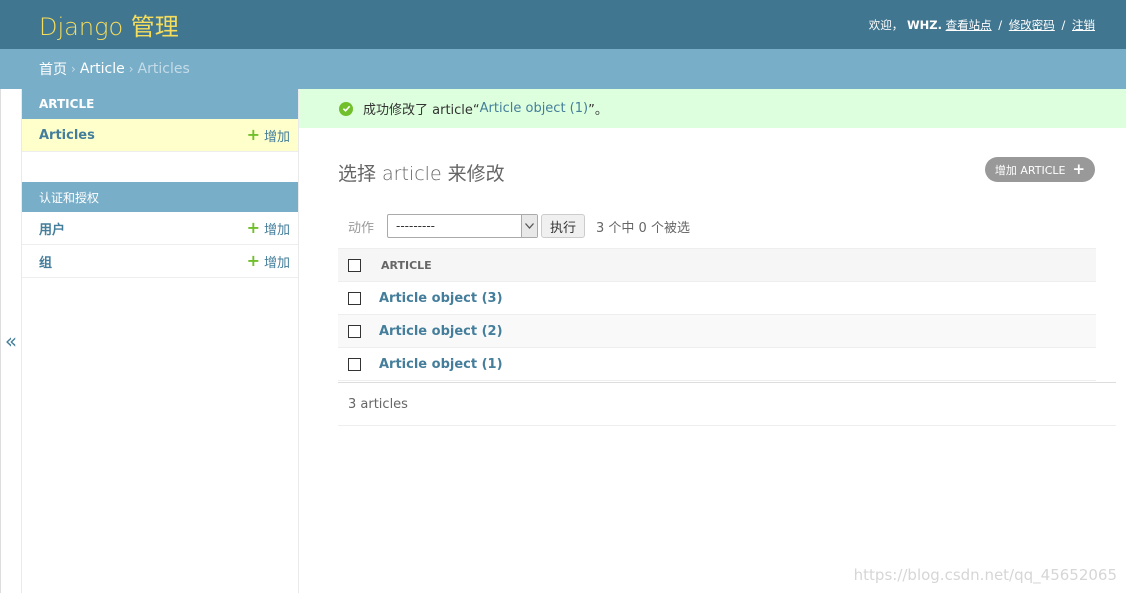 The height and width of the screenshot is (593, 1126). I want to click on username: WHZ., so click(924, 24).